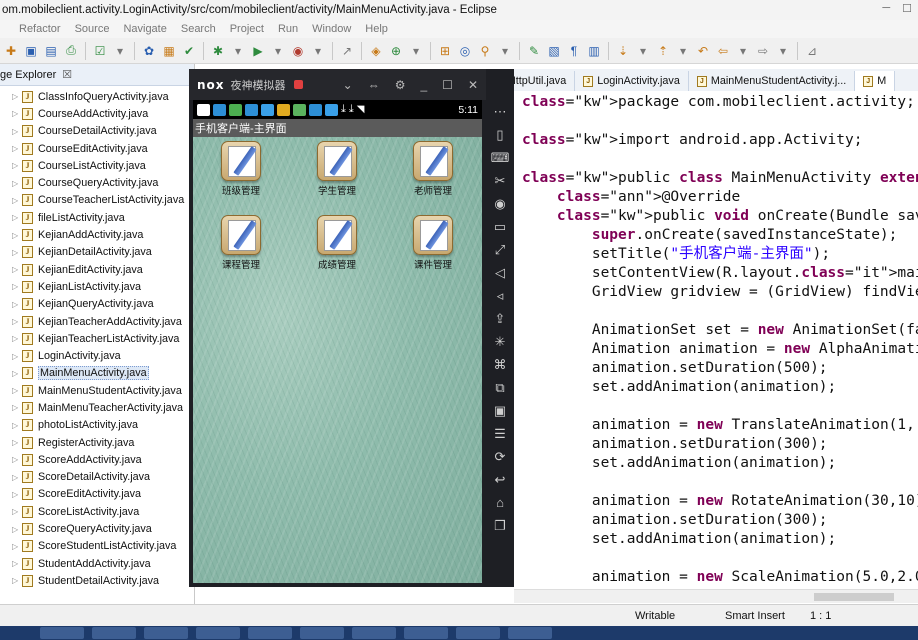 The height and width of the screenshot is (640, 918). Describe the element at coordinates (97, 390) in the screenshot. I see `file-tree-item: ▷ J MainMenuStudentActivity.java` at that location.